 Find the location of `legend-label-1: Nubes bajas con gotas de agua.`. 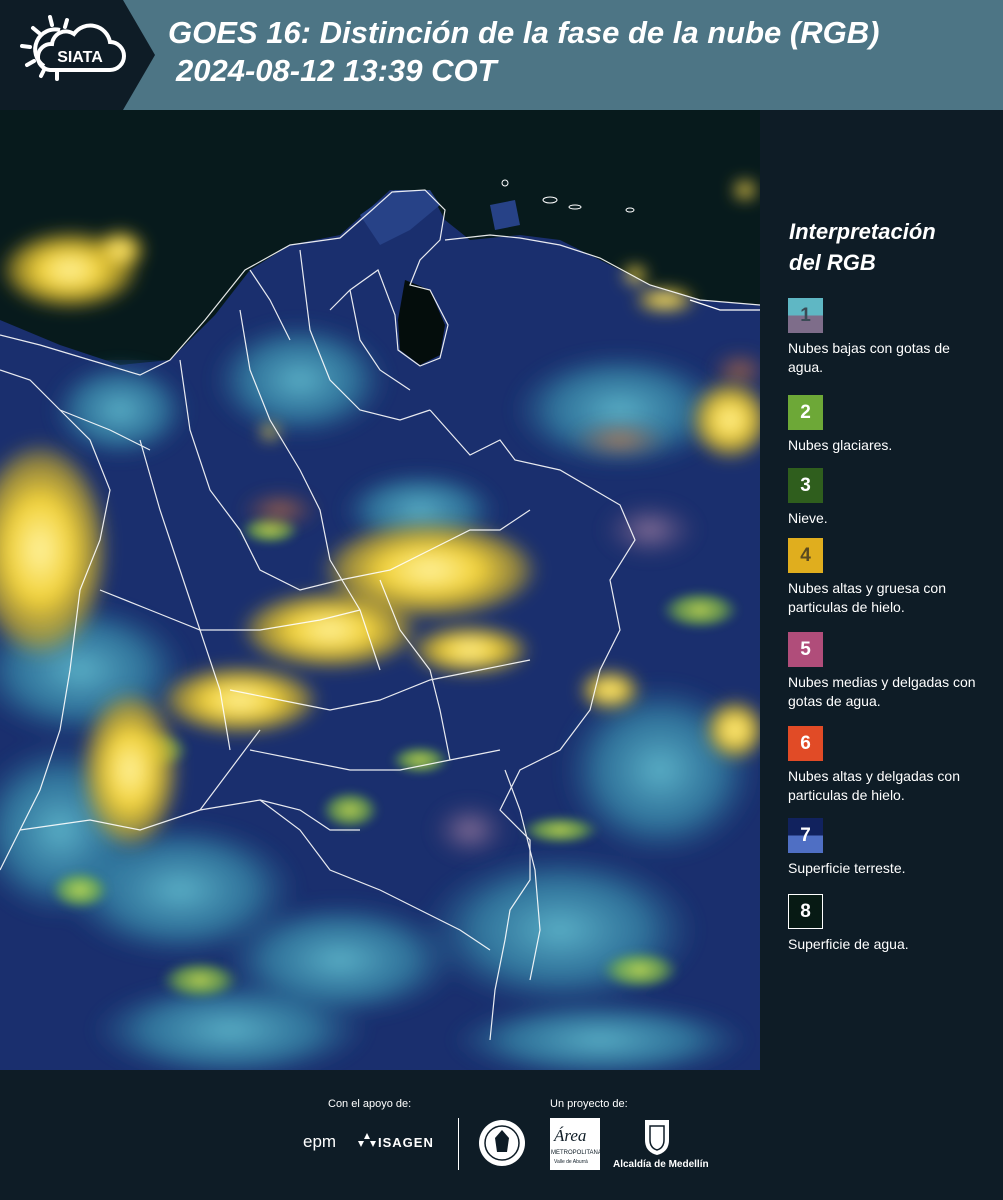

legend-label-1: Nubes bajas con gotas de agua. is located at coordinates (869, 357).